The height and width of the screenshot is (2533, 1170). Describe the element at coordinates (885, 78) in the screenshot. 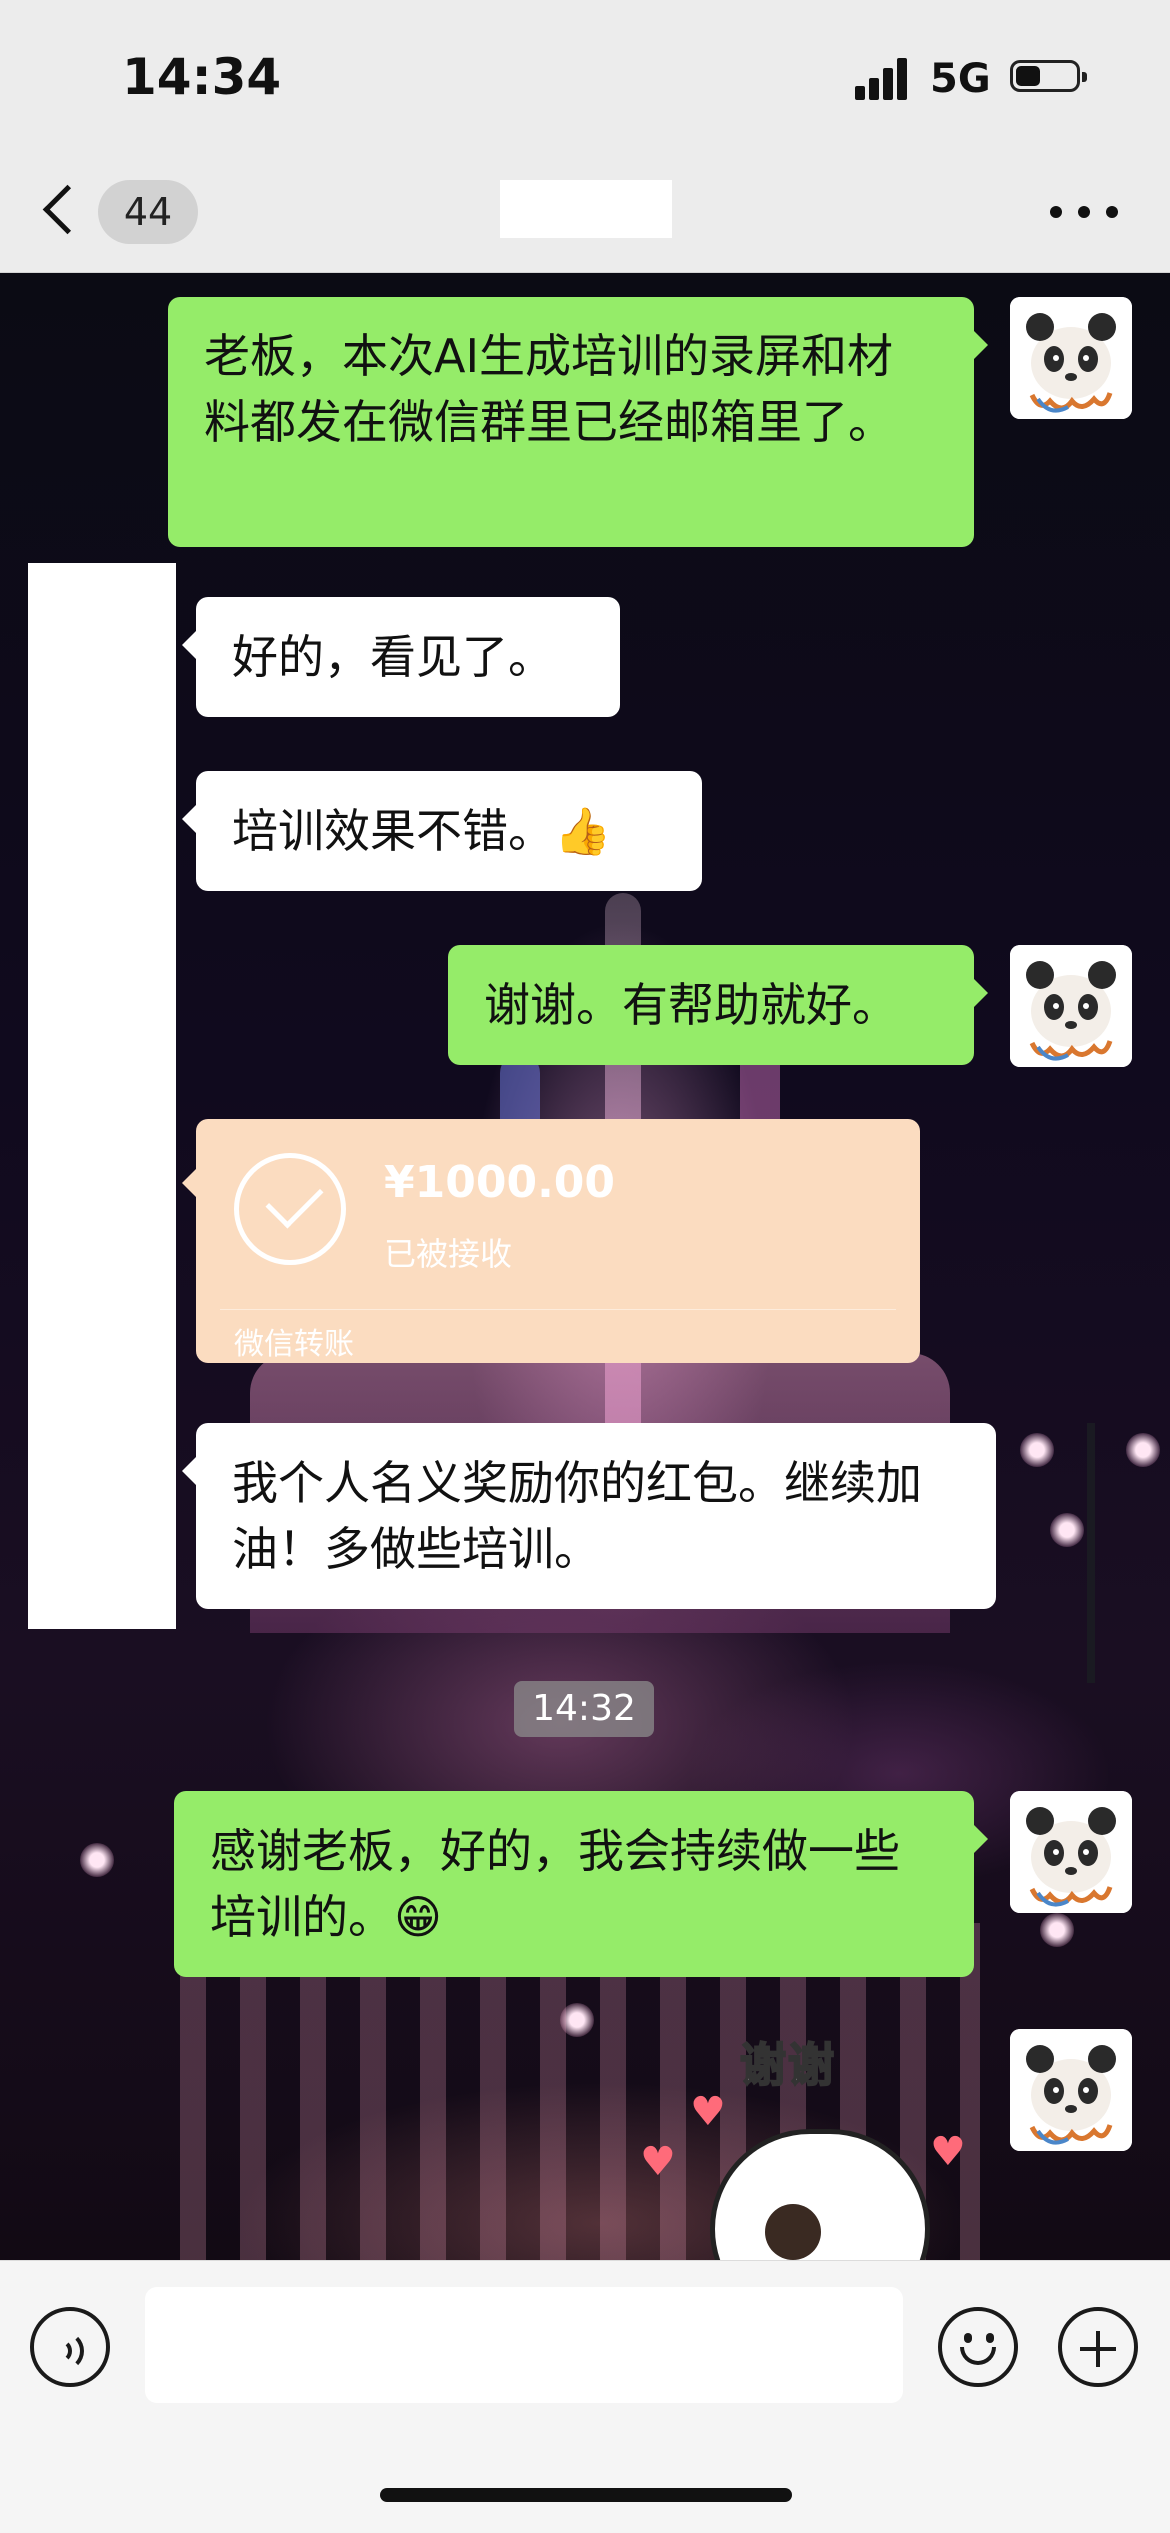

I see `signal-icon` at that location.